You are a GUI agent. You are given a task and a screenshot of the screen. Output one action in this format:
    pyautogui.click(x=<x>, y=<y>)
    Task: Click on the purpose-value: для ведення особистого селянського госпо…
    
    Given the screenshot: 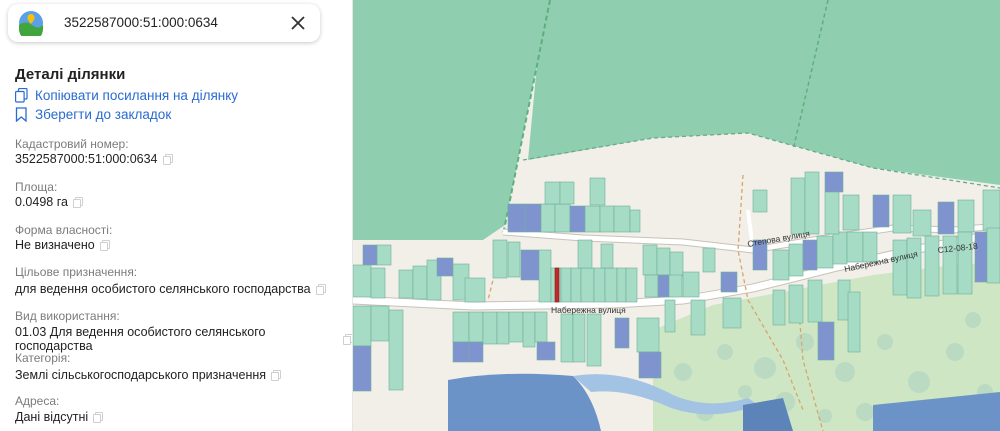 What is the action you would take?
    pyautogui.click(x=170, y=289)
    